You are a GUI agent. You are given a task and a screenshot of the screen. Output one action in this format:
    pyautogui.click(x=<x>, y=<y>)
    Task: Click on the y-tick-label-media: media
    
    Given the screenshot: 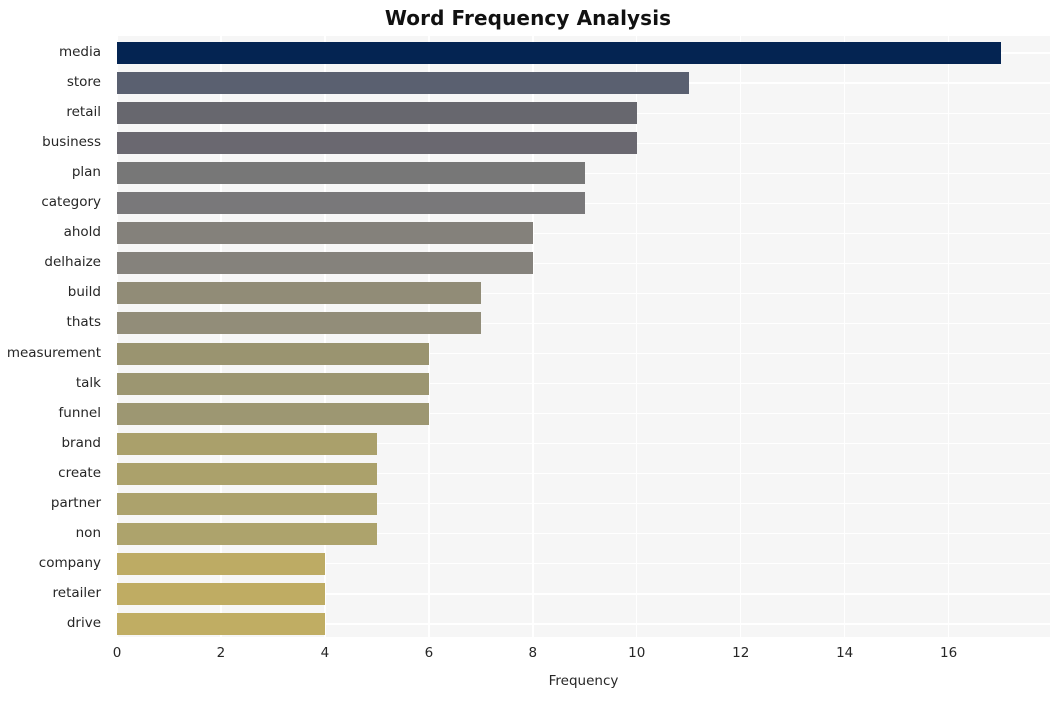 What is the action you would take?
    pyautogui.click(x=79, y=52)
    